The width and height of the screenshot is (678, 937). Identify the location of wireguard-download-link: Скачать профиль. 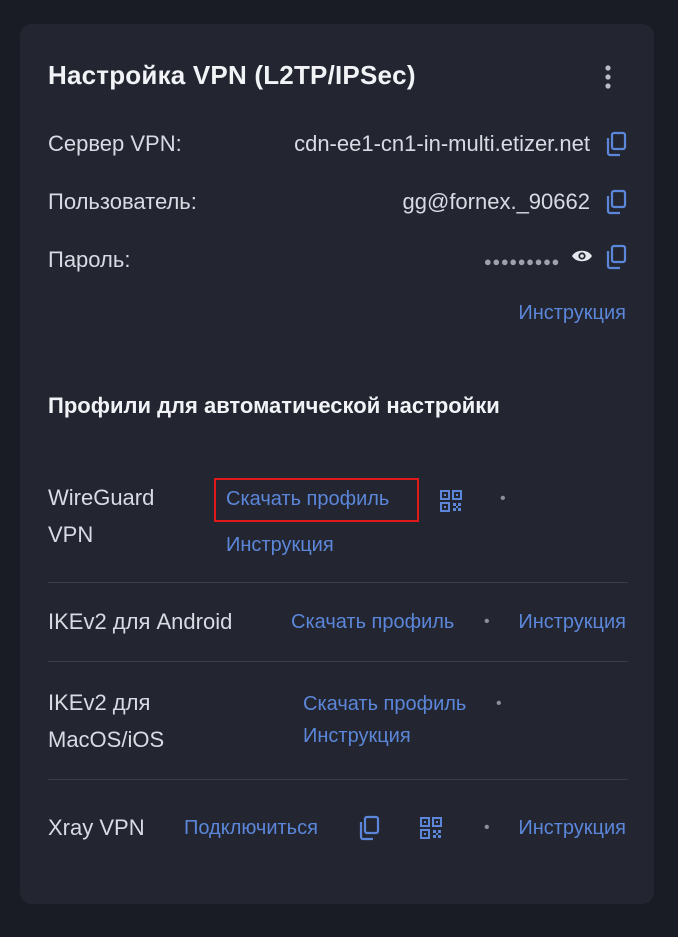
(307, 499).